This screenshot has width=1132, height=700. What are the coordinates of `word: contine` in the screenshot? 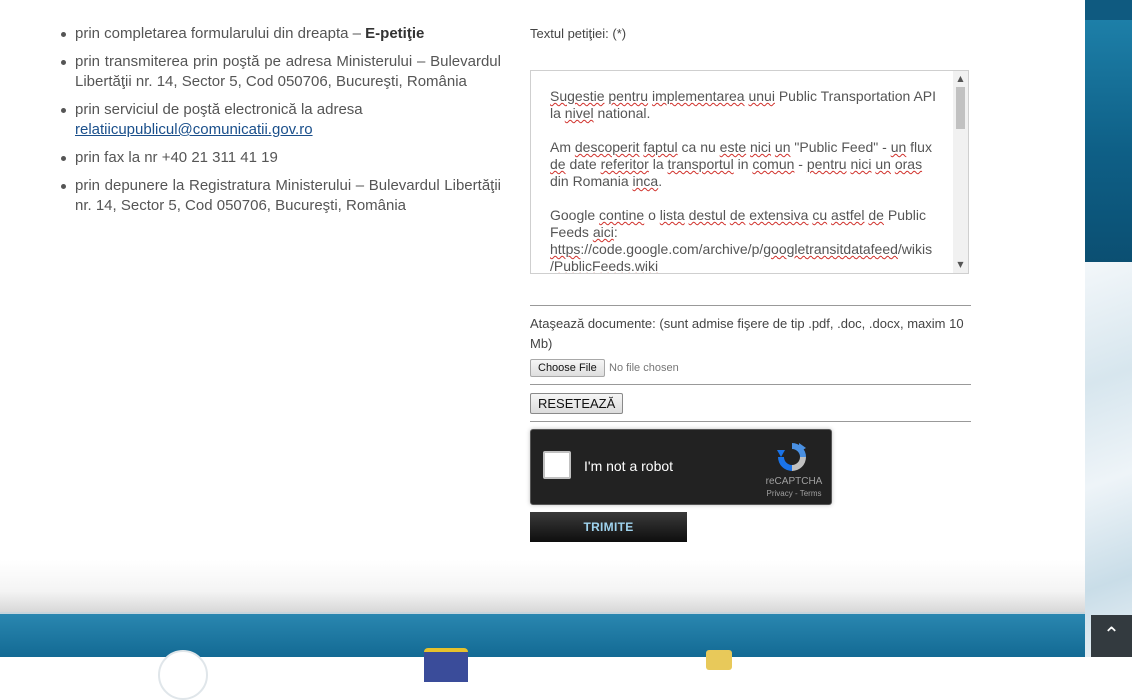 It's located at (622, 215).